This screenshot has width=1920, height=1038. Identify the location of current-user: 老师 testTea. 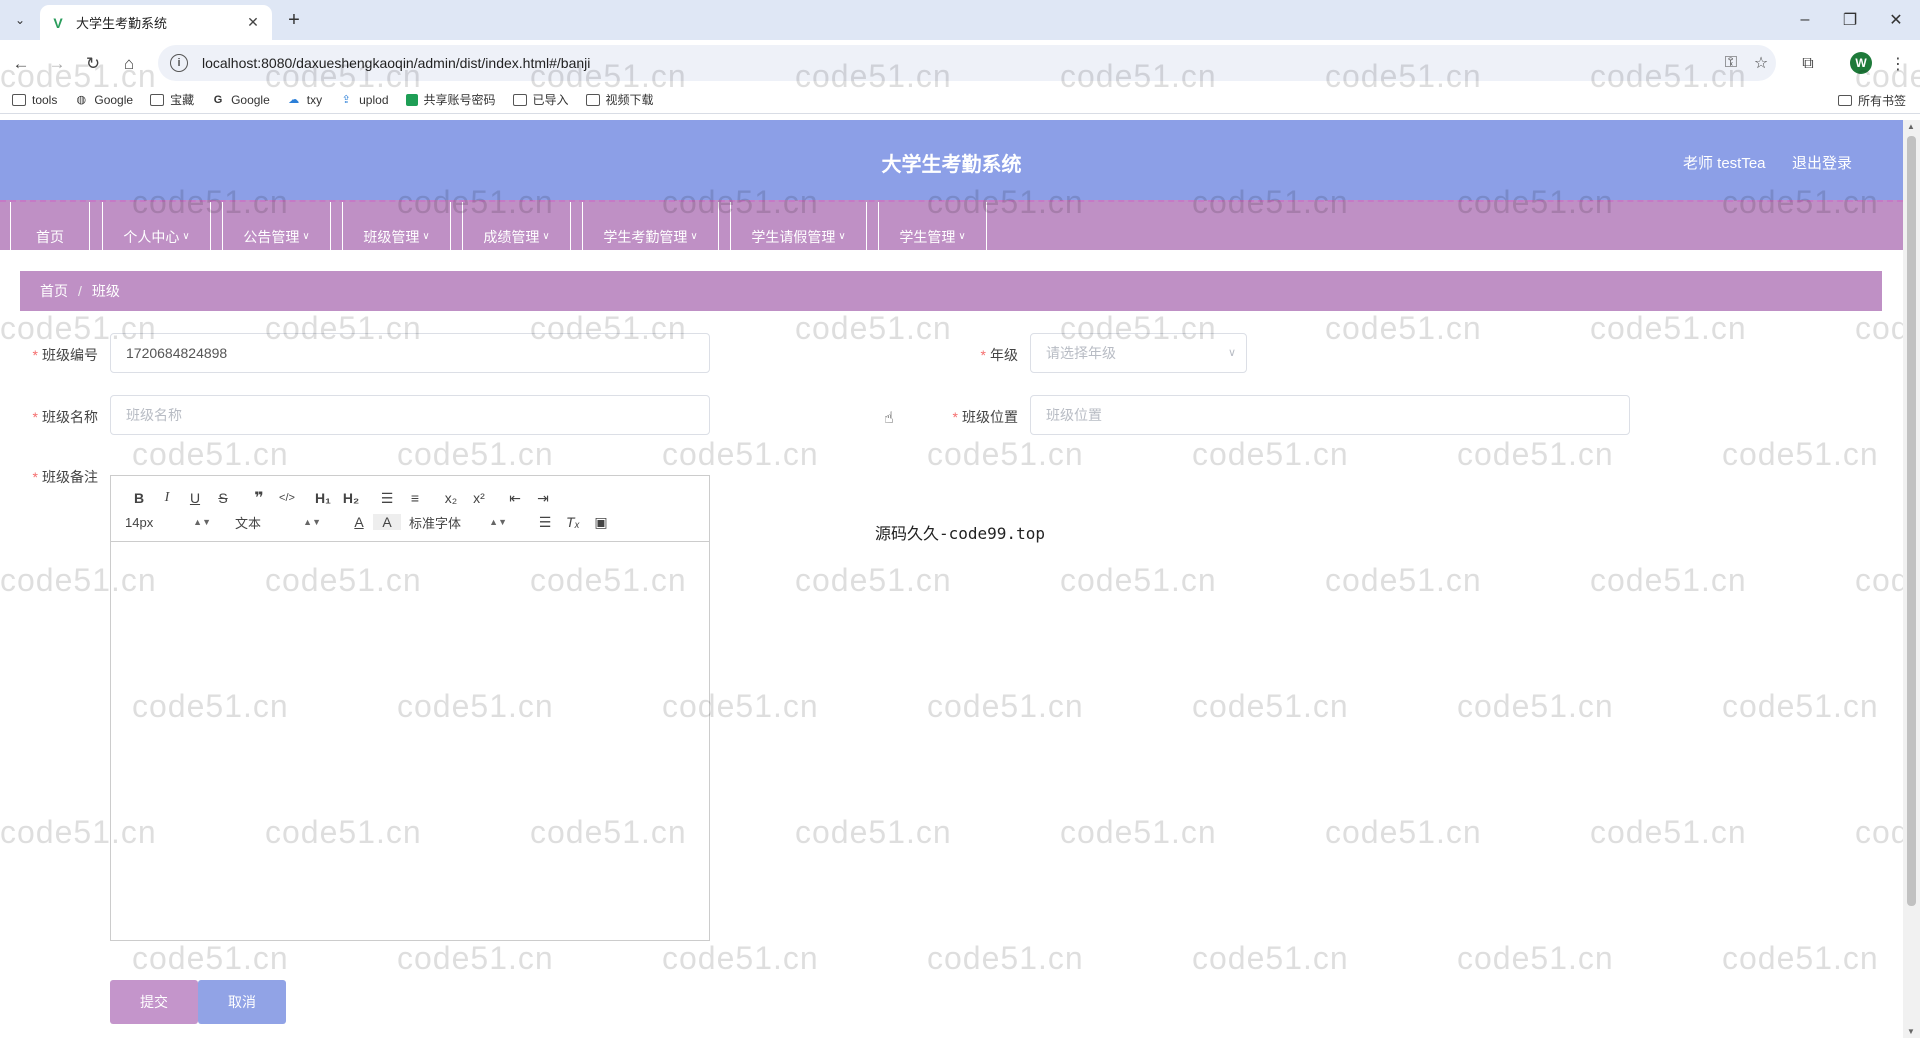
(1724, 163).